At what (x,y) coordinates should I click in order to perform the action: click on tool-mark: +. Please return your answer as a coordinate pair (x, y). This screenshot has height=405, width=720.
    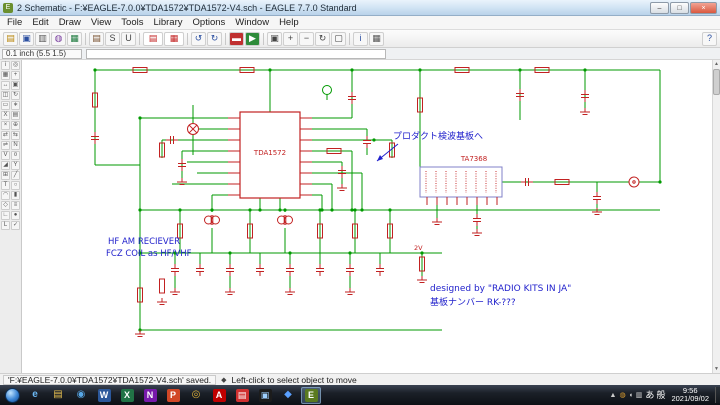
    Looking at the image, I should click on (15, 75).